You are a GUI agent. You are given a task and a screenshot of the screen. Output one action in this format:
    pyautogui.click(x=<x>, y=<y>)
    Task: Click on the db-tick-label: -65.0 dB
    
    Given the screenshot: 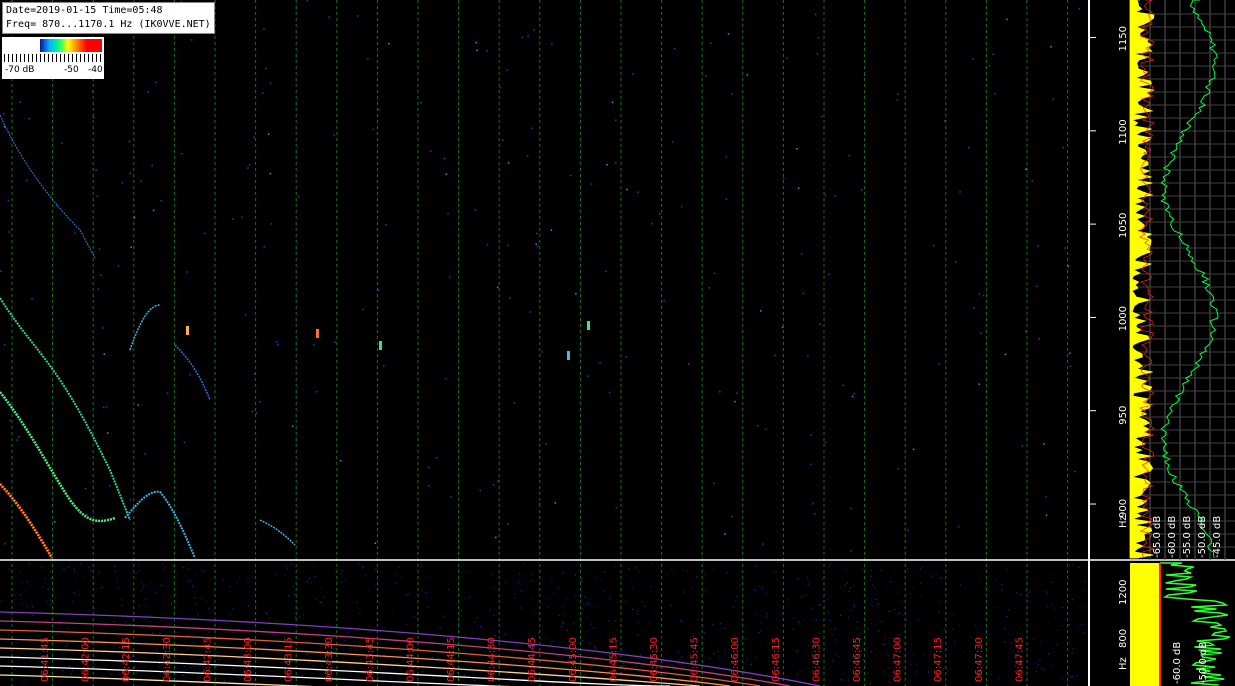 What is the action you would take?
    pyautogui.click(x=1157, y=537)
    